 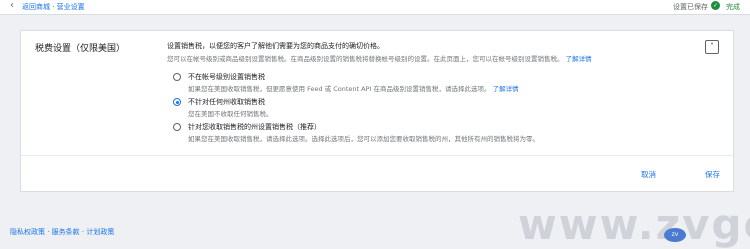 What do you see at coordinates (648, 174) in the screenshot?
I see `cancel-button: 取消` at bounding box center [648, 174].